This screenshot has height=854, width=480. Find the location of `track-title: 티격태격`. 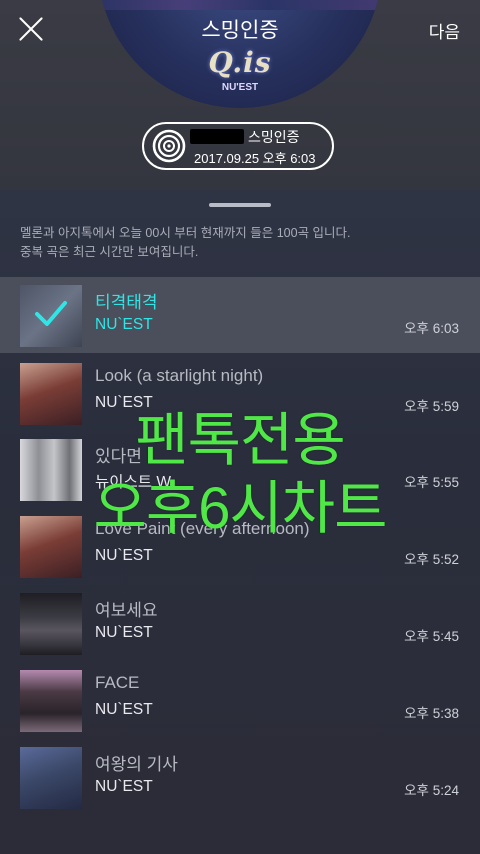

track-title: 티격태격 is located at coordinates (126, 302).